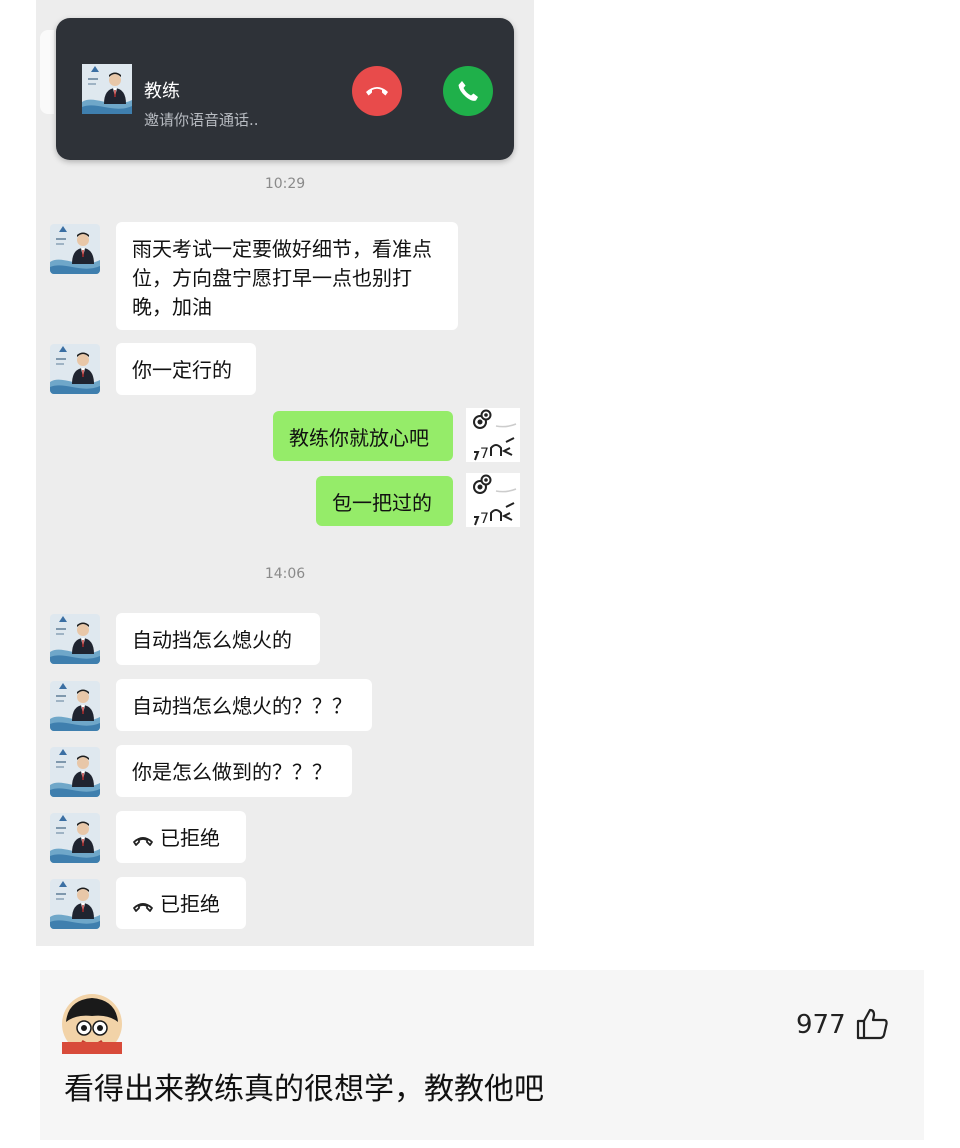 Image resolution: width=960 pixels, height=1148 pixels. I want to click on message-bubble: 你是怎么做到的？？？, so click(234, 771).